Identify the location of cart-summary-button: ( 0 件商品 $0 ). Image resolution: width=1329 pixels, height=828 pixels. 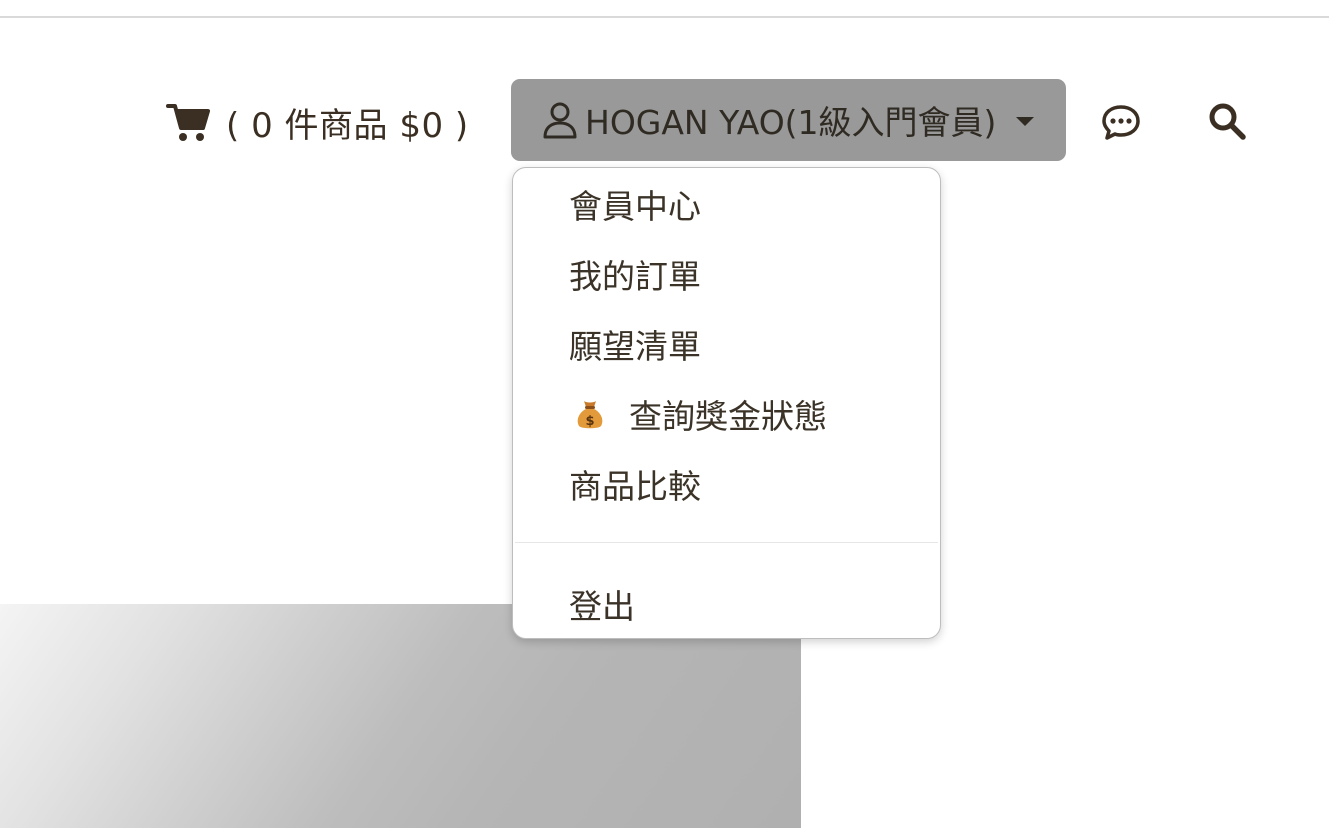
(317, 122).